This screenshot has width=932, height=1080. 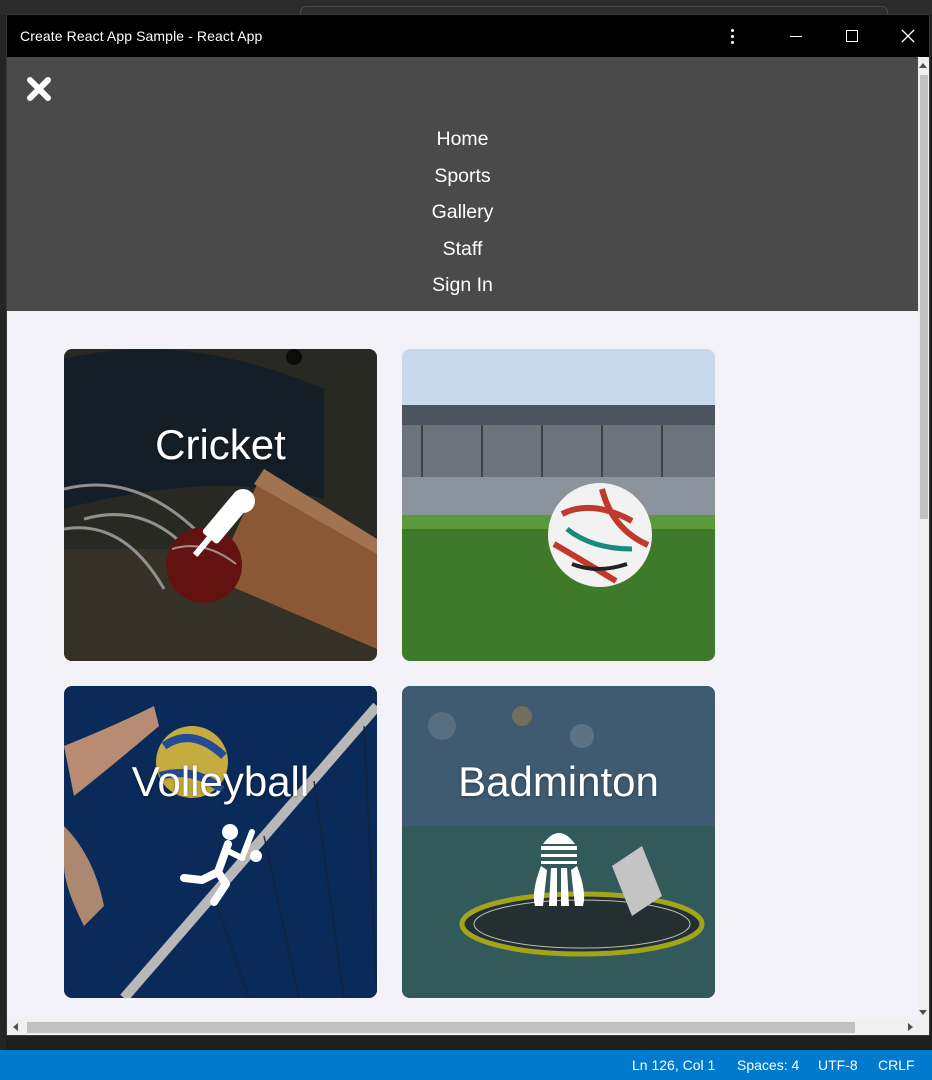 What do you see at coordinates (838, 1065) in the screenshot?
I see `file-encoding: UTF-8` at bounding box center [838, 1065].